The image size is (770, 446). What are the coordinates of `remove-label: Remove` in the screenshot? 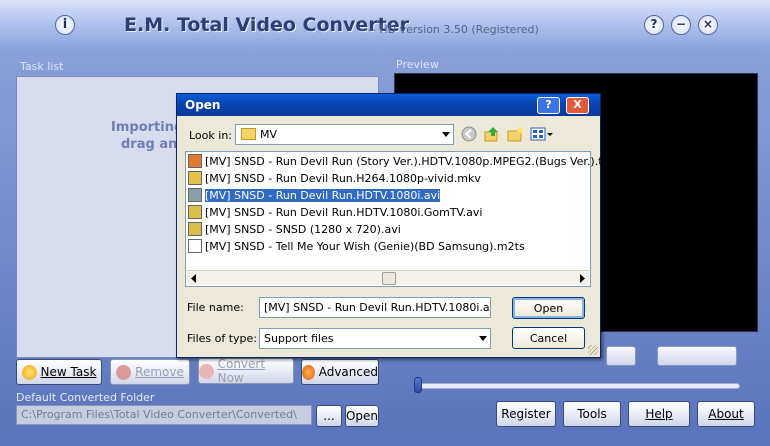 It's located at (159, 372).